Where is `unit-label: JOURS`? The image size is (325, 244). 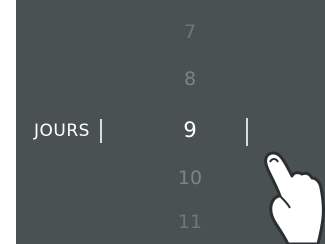 unit-label: JOURS is located at coordinates (62, 131).